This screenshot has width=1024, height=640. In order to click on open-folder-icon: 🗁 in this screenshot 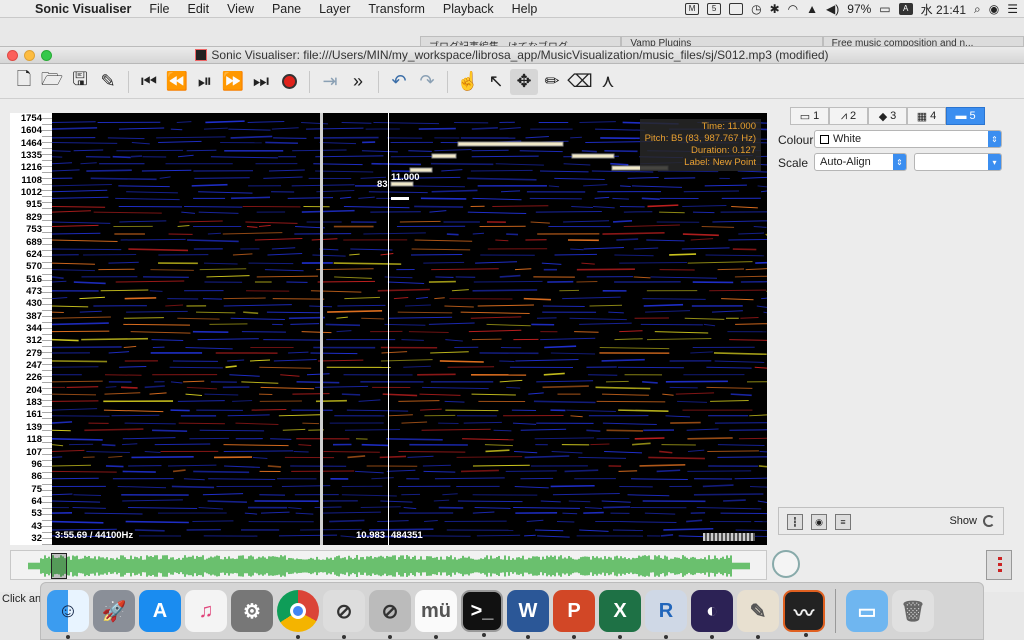, I will do `click(52, 82)`.